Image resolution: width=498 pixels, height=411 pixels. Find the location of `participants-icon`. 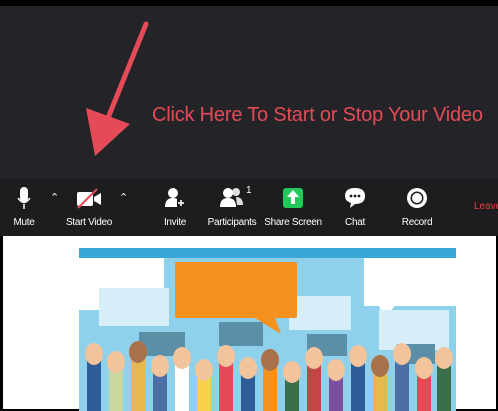

participants-icon is located at coordinates (231, 197).